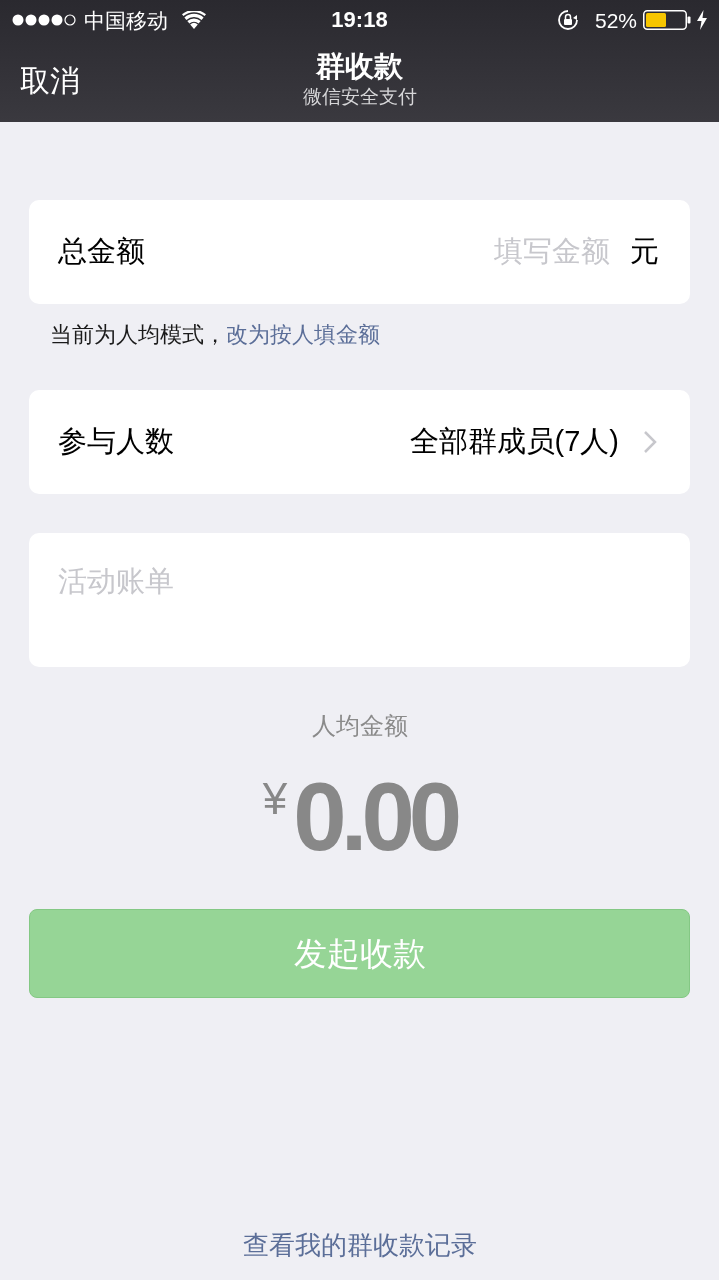  Describe the element at coordinates (375, 817) in the screenshot. I see `amount-value: 0.00` at that location.